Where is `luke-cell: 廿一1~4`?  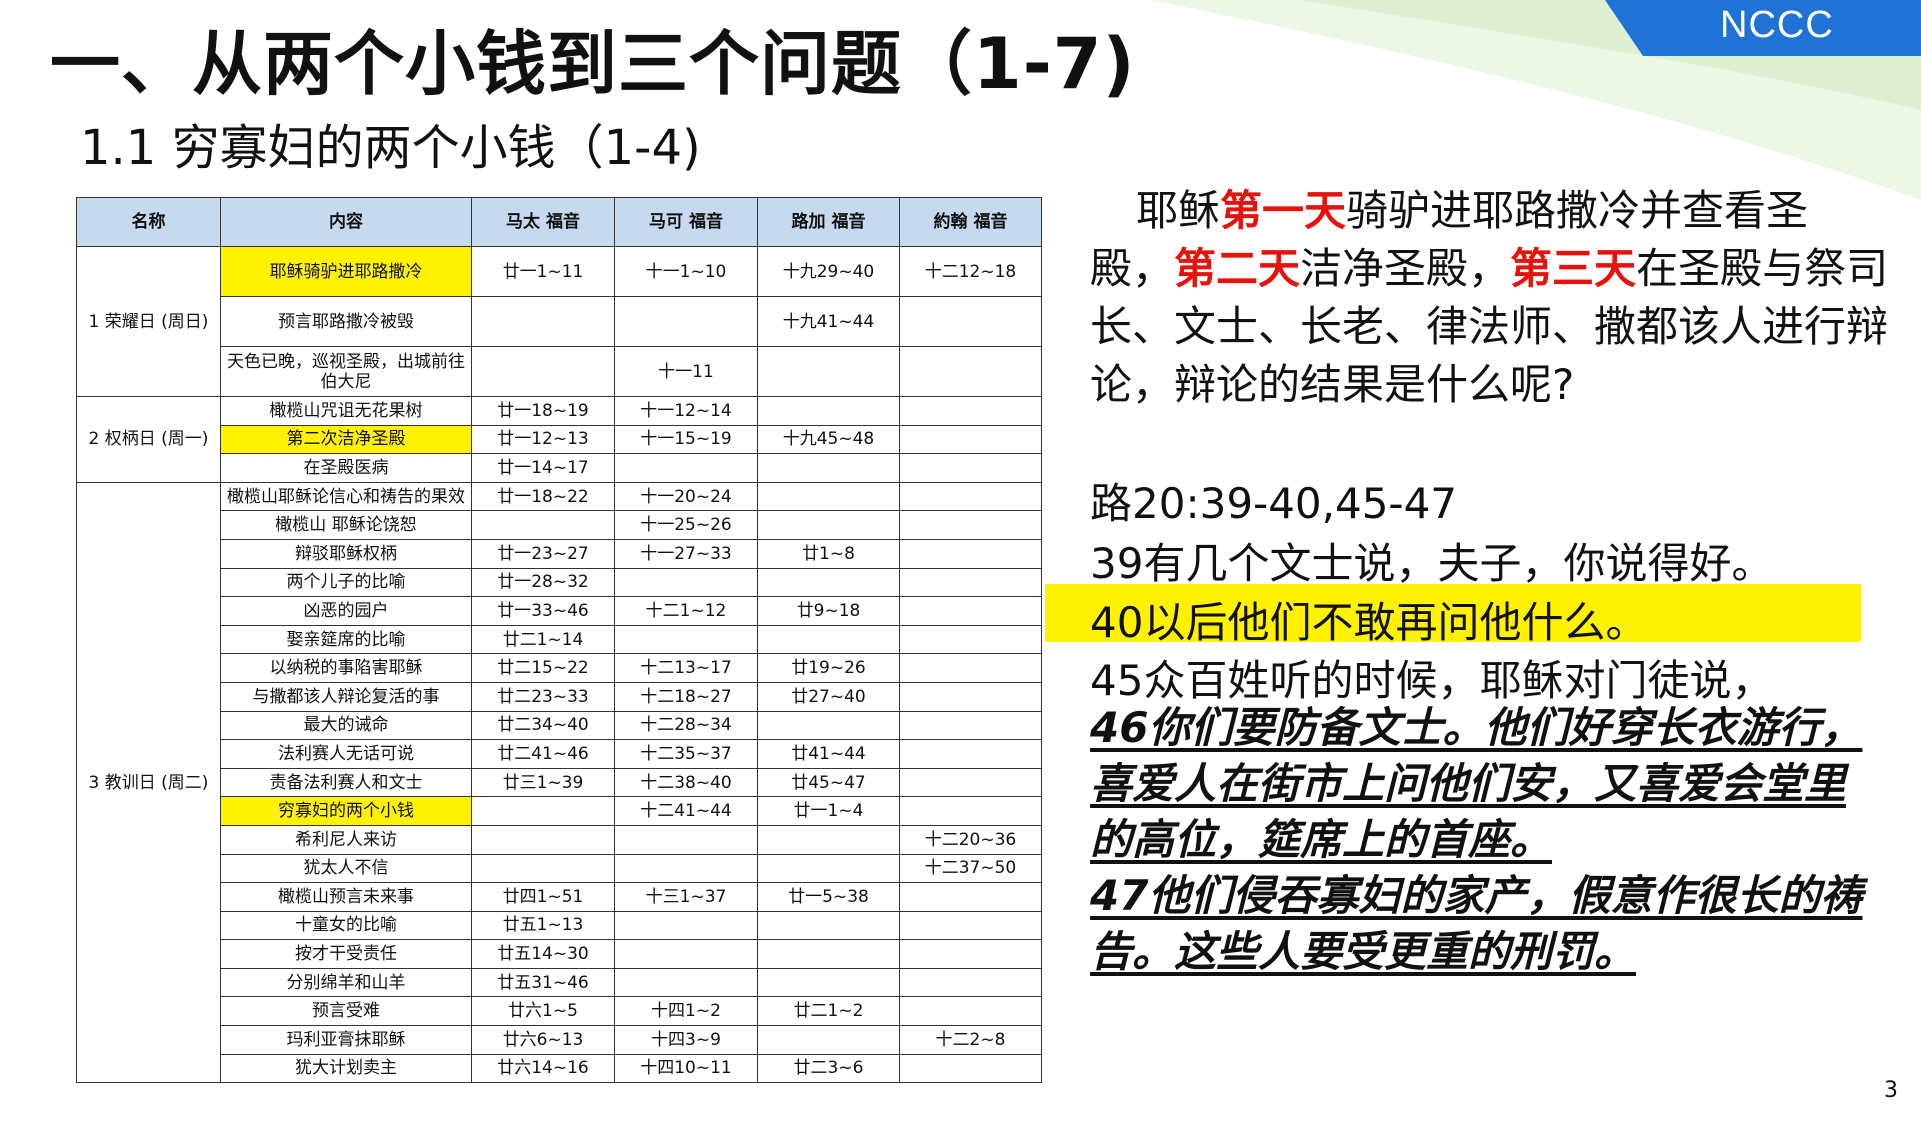 luke-cell: 廿一1~4 is located at coordinates (828, 811).